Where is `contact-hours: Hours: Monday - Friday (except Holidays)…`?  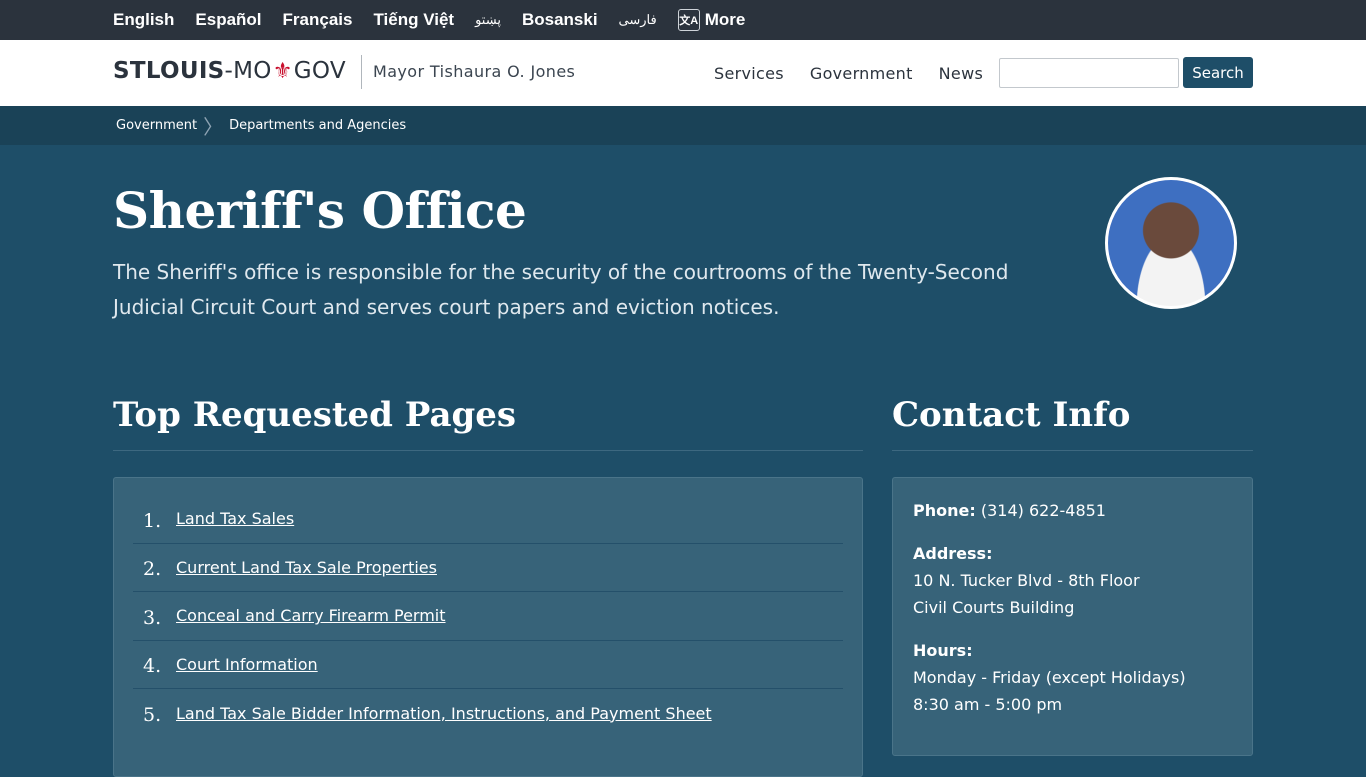 contact-hours: Hours: Monday - Friday (except Holidays)… is located at coordinates (1049, 677).